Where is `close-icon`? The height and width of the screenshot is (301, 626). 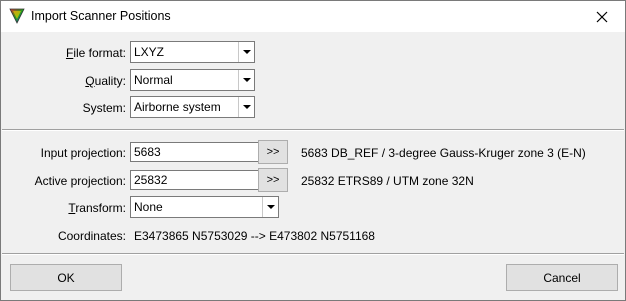
close-icon is located at coordinates (602, 16).